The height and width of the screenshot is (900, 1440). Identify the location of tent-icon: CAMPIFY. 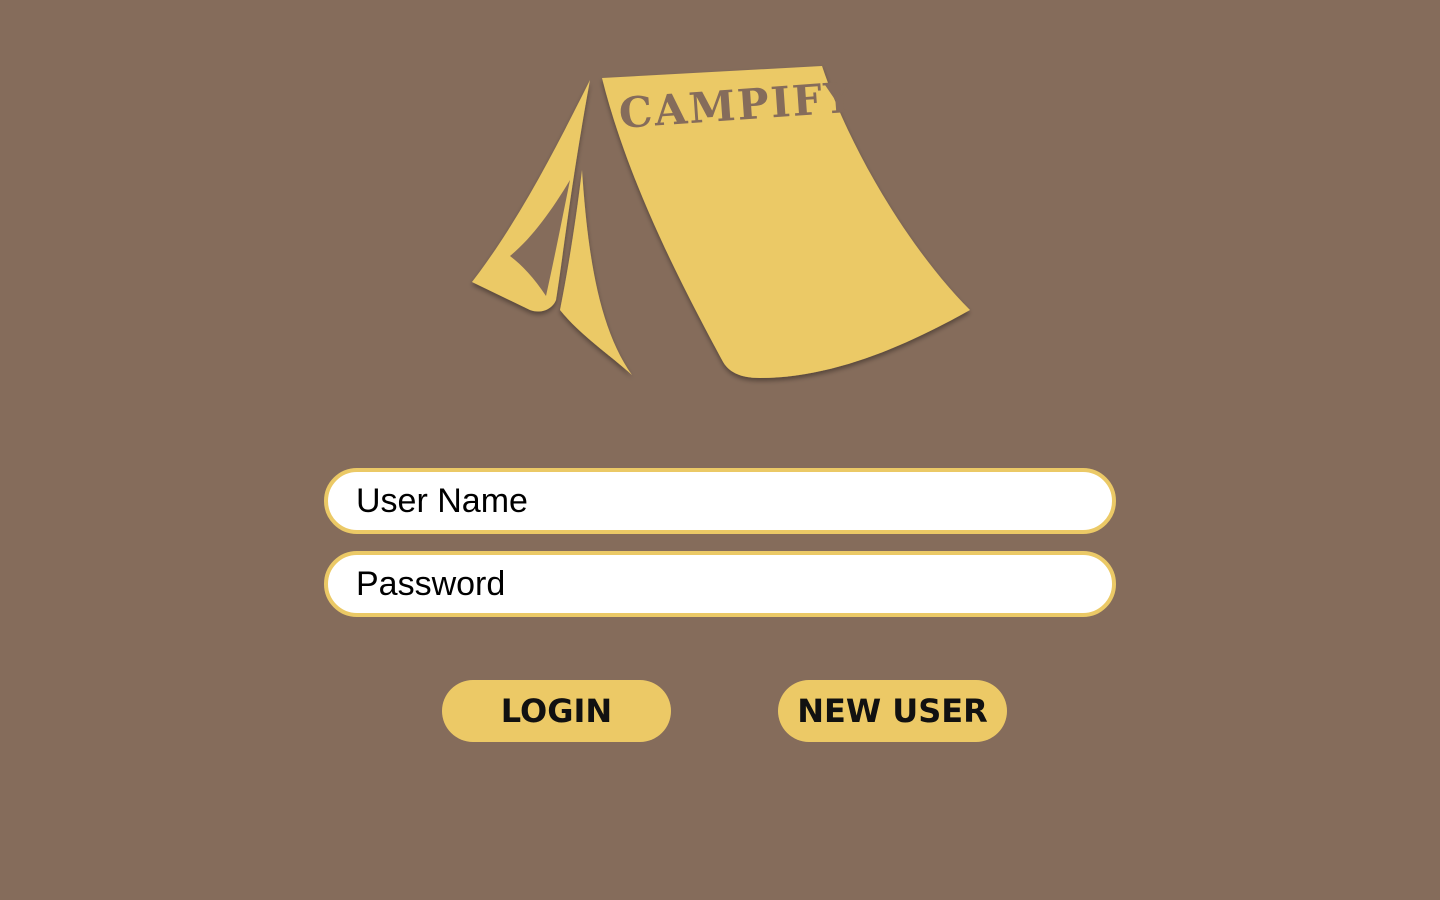
(721, 222).